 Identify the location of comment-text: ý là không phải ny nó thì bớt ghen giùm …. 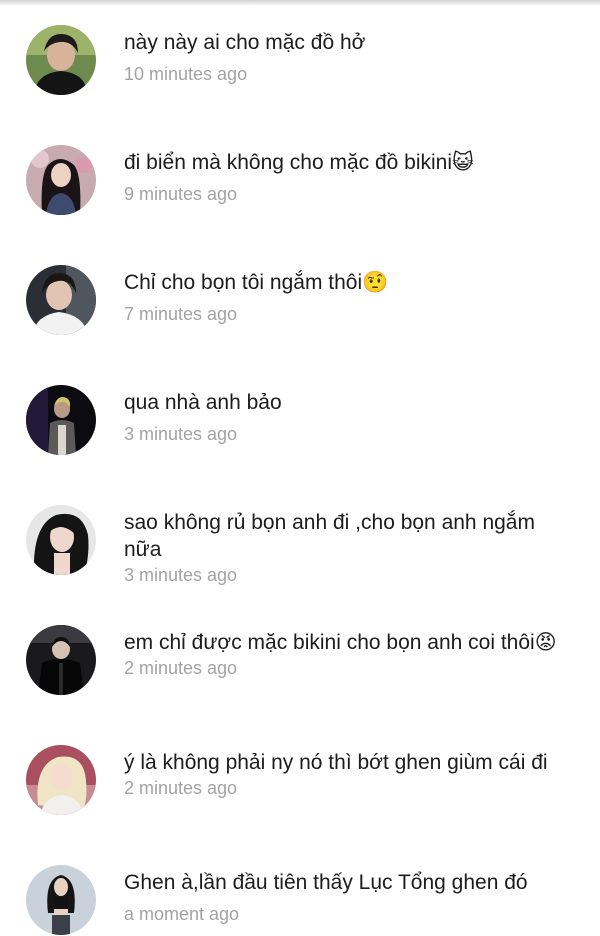
(336, 762).